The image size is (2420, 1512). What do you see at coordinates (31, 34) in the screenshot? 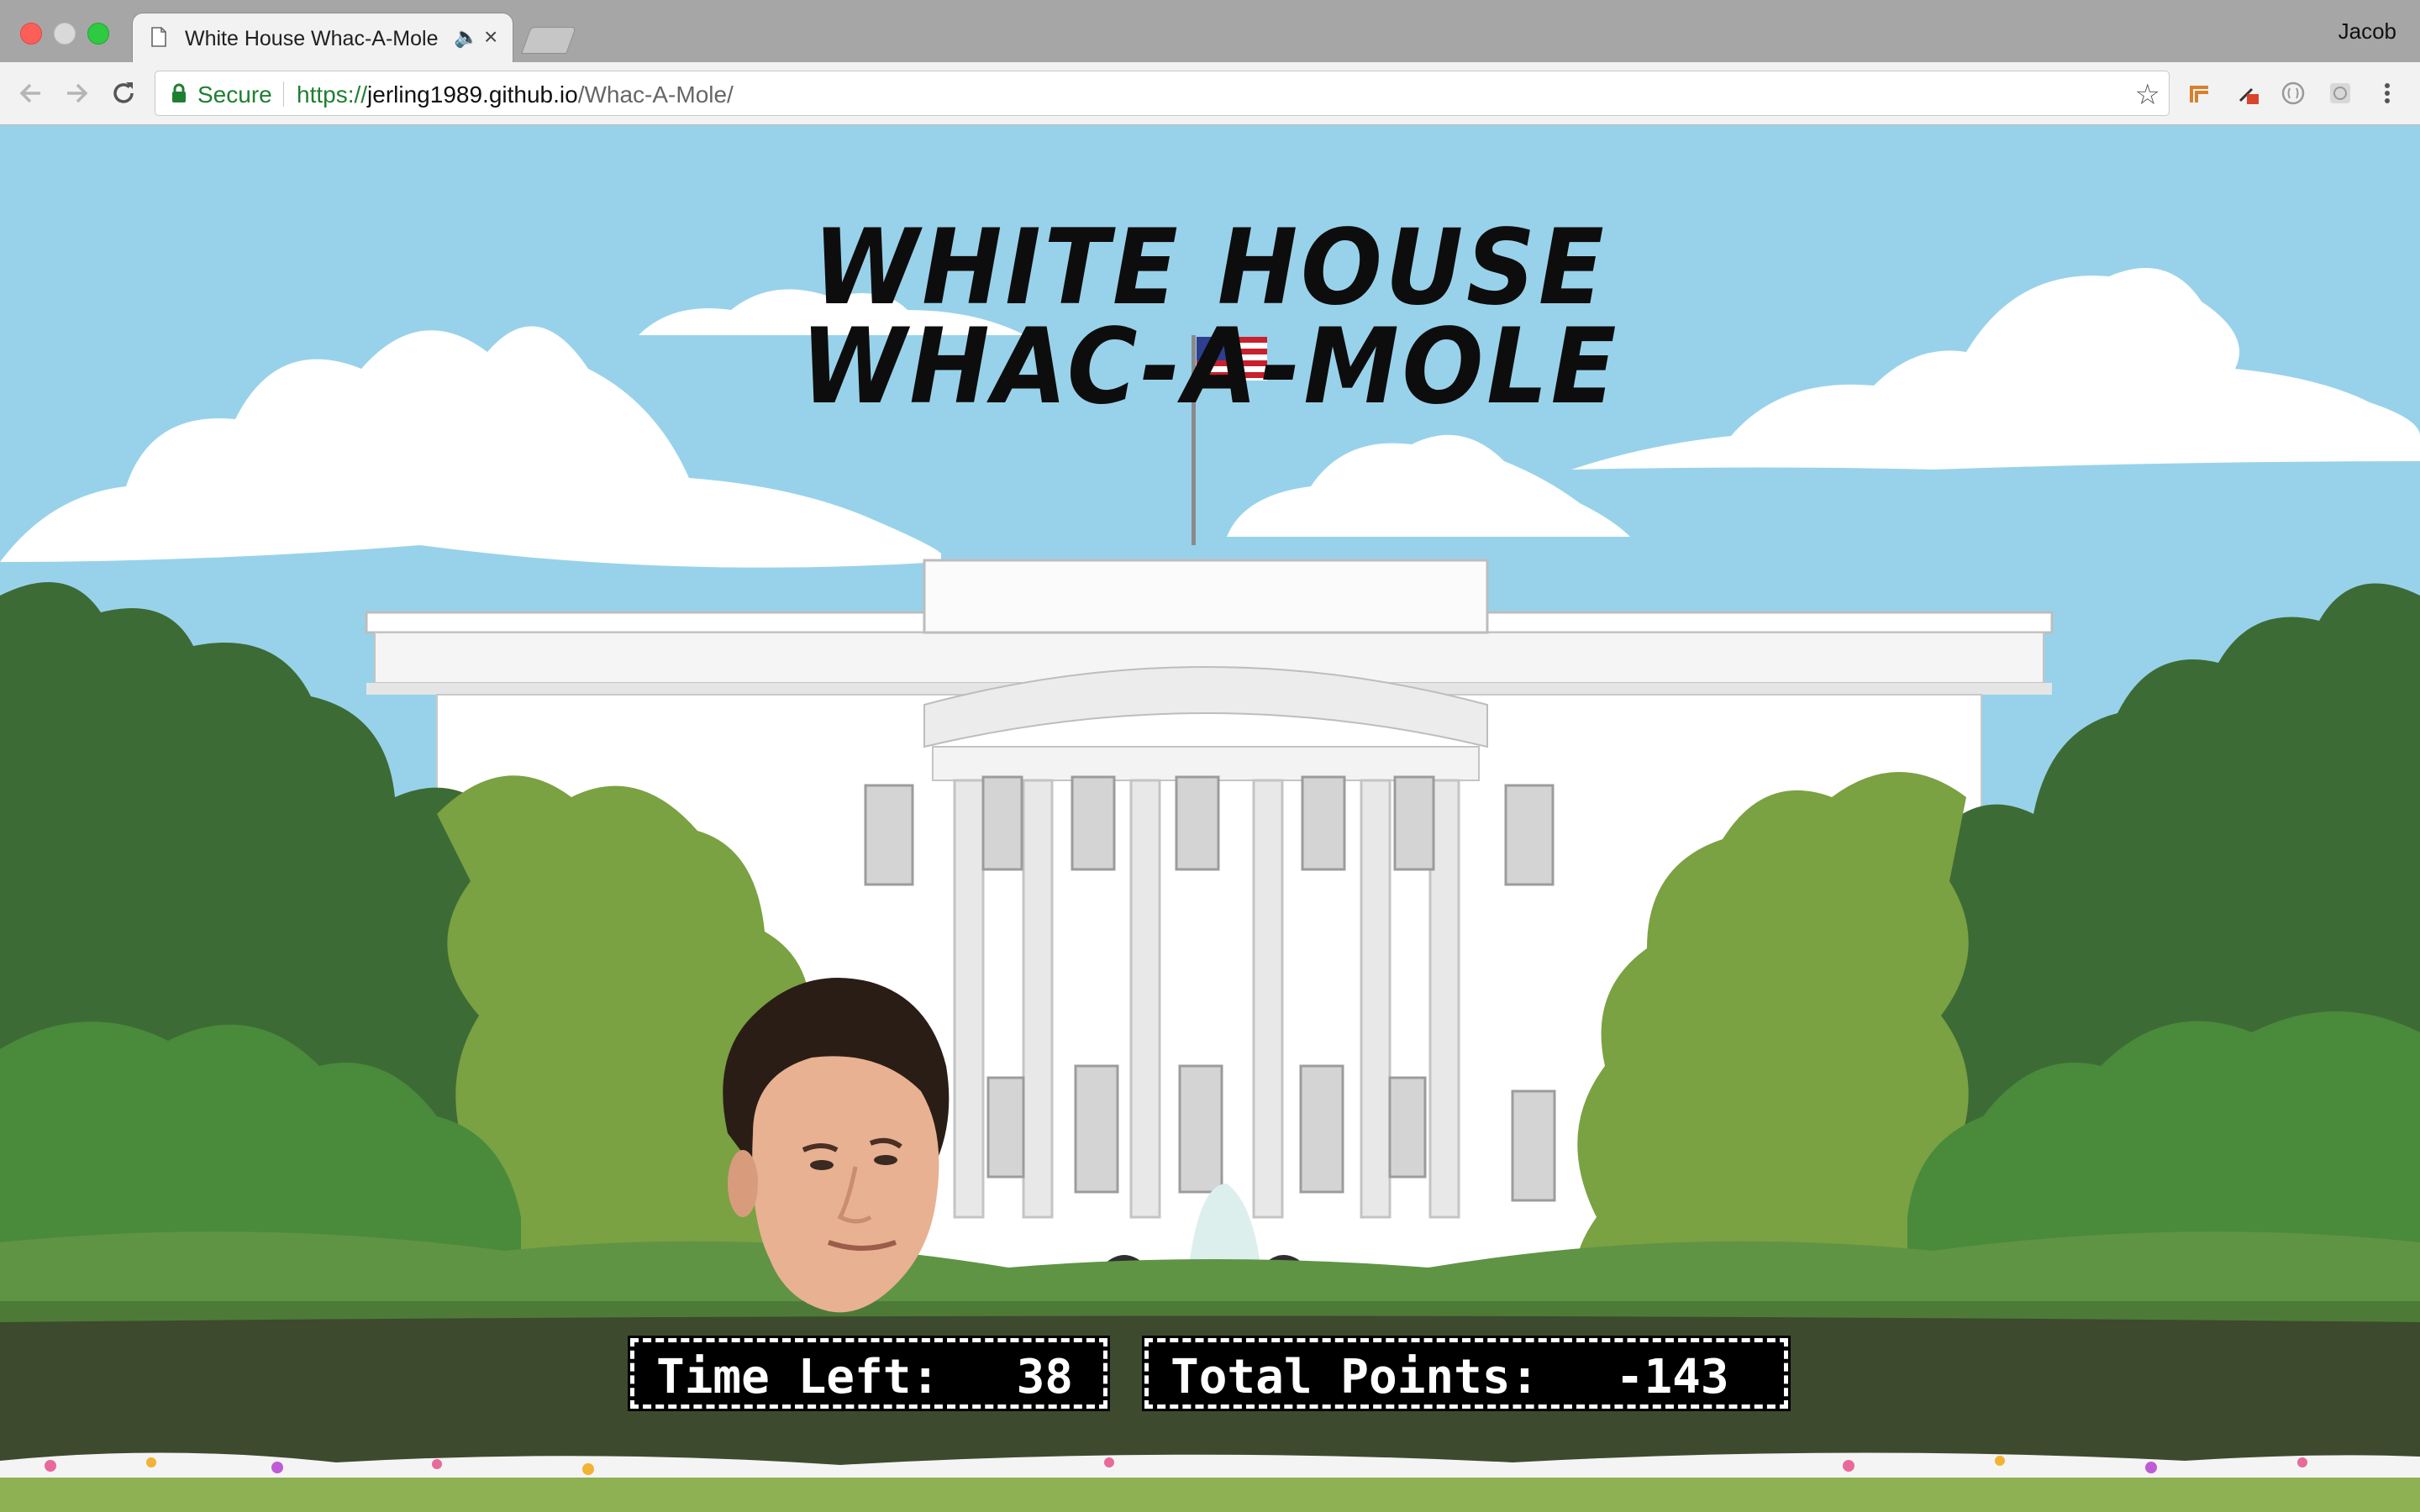
I see `window-close-button` at bounding box center [31, 34].